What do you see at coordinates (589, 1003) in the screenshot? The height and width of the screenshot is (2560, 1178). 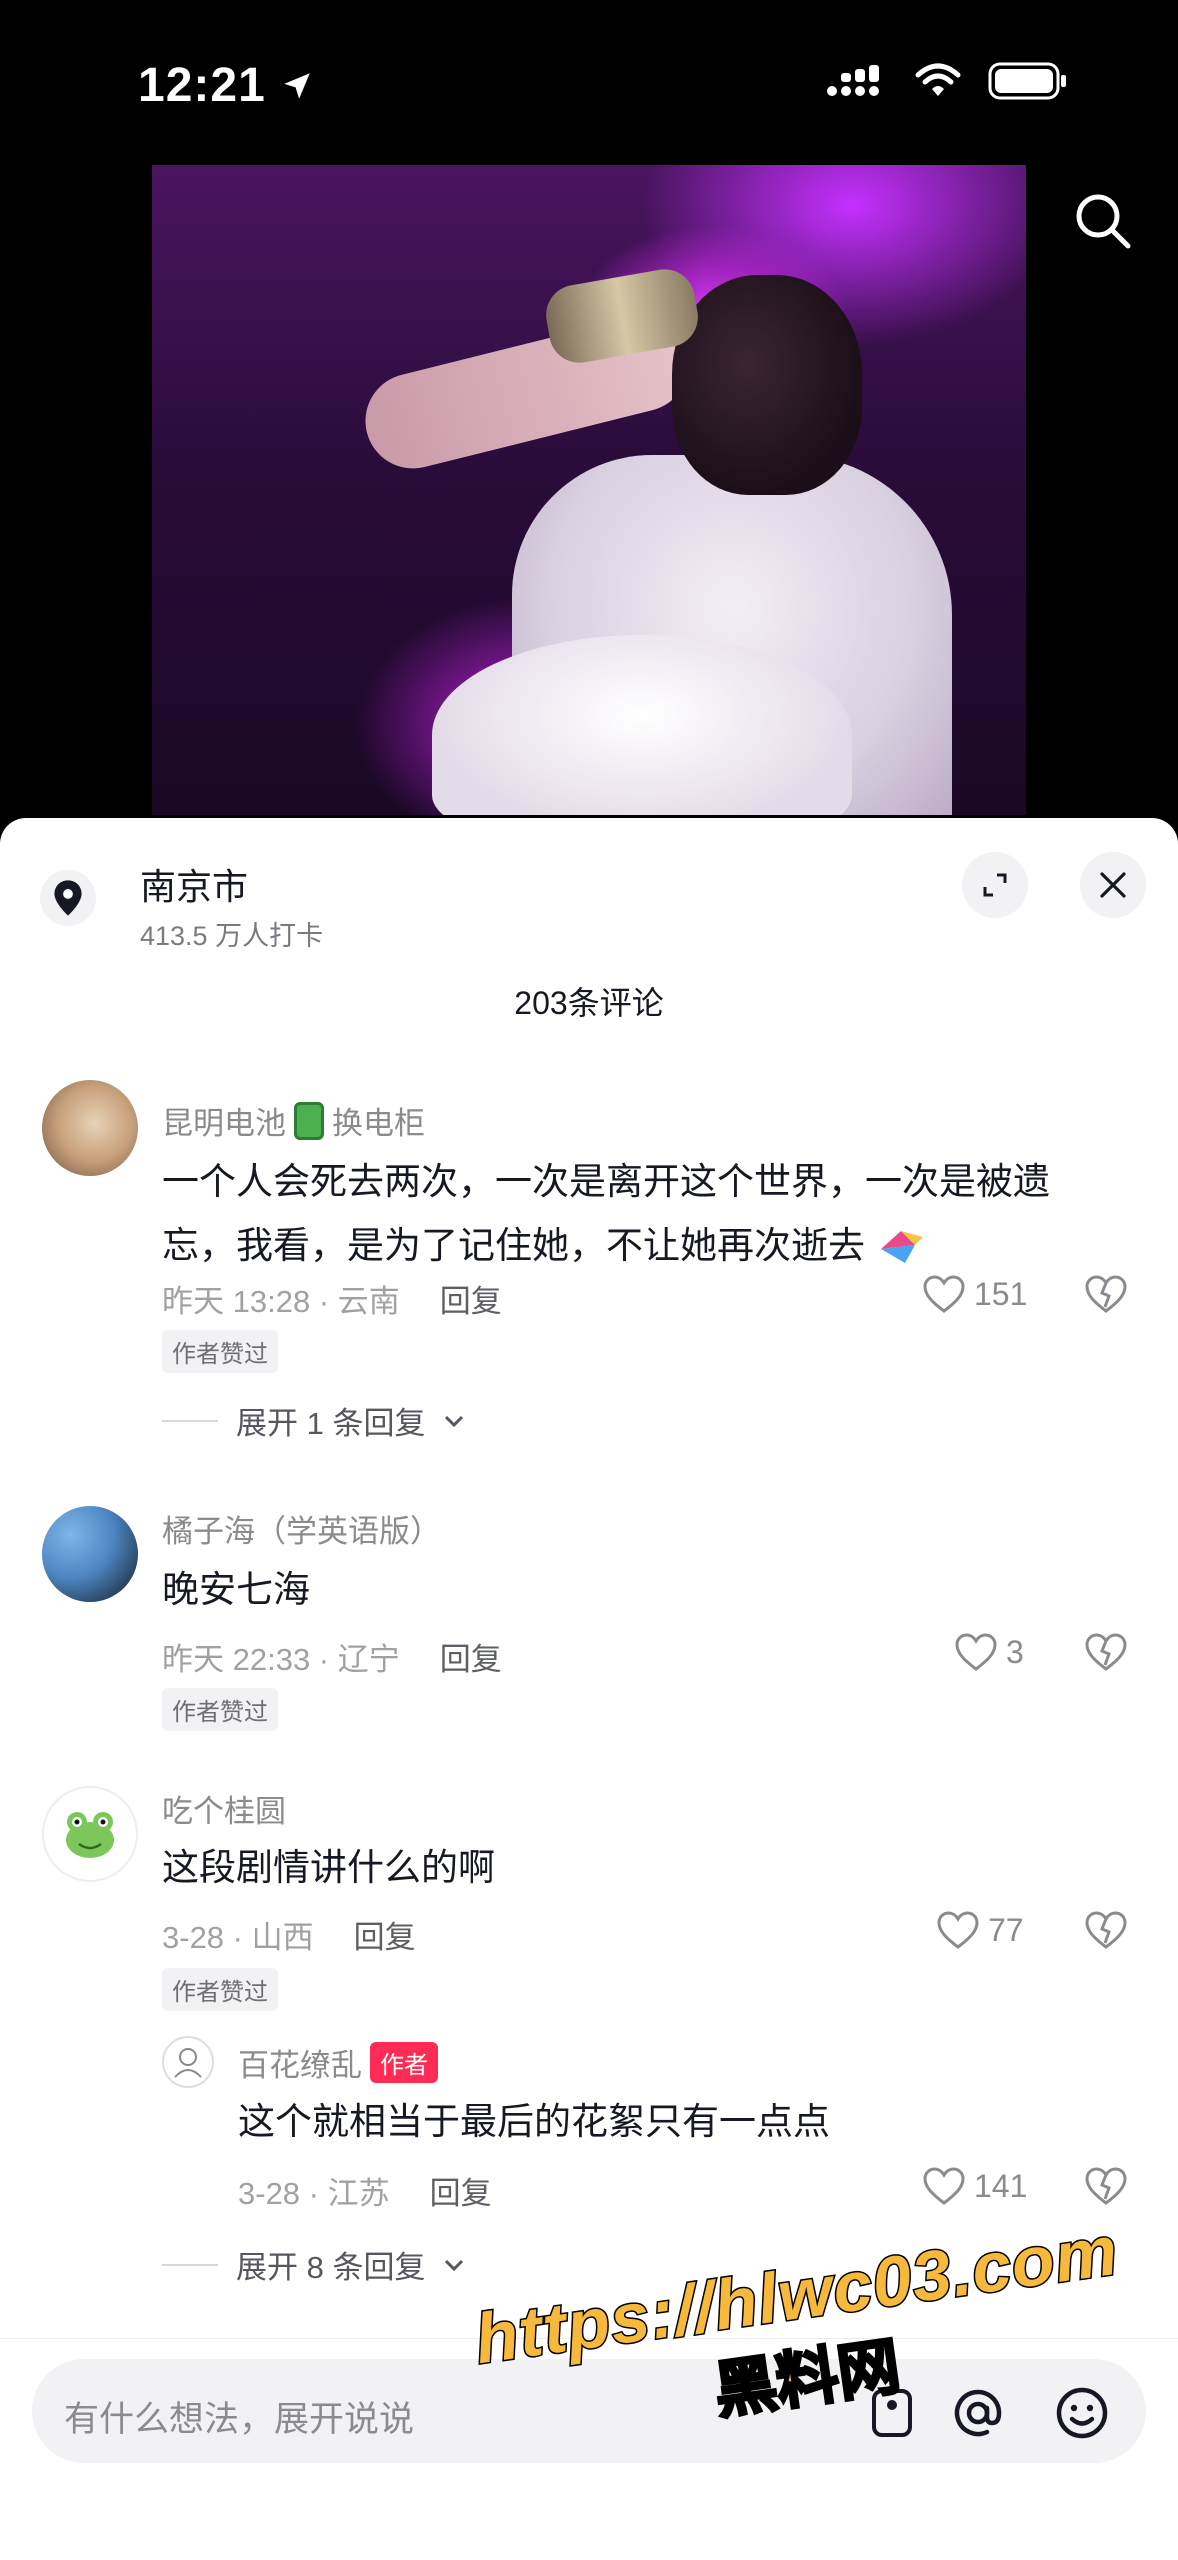 I see `comment-count: 203条评论` at bounding box center [589, 1003].